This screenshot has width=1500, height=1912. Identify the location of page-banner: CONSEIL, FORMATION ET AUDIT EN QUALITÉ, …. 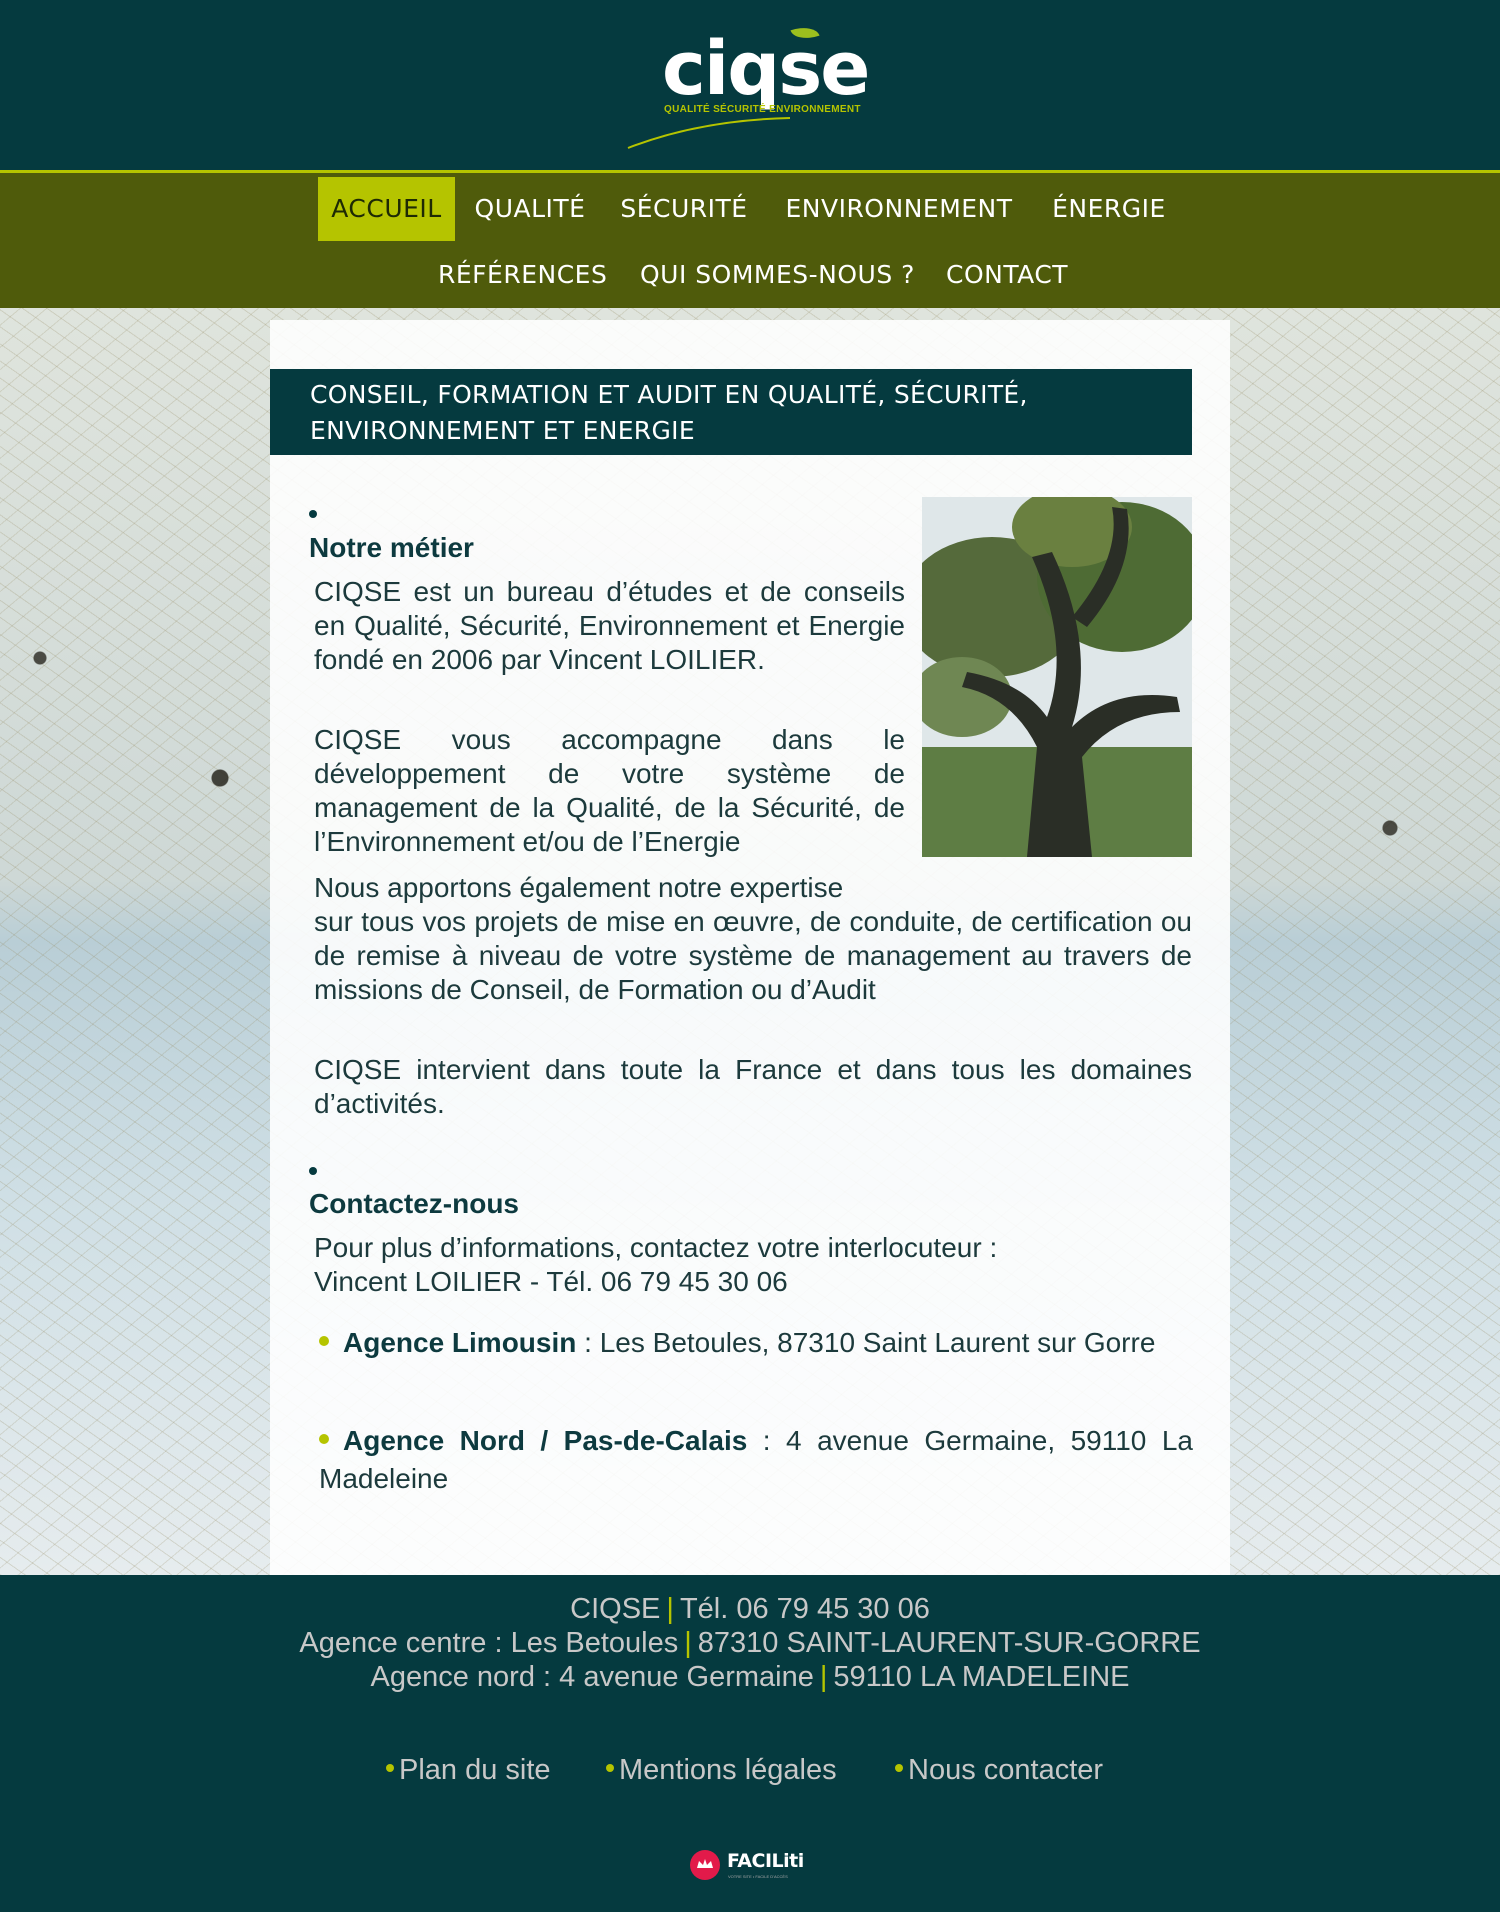
(731, 412).